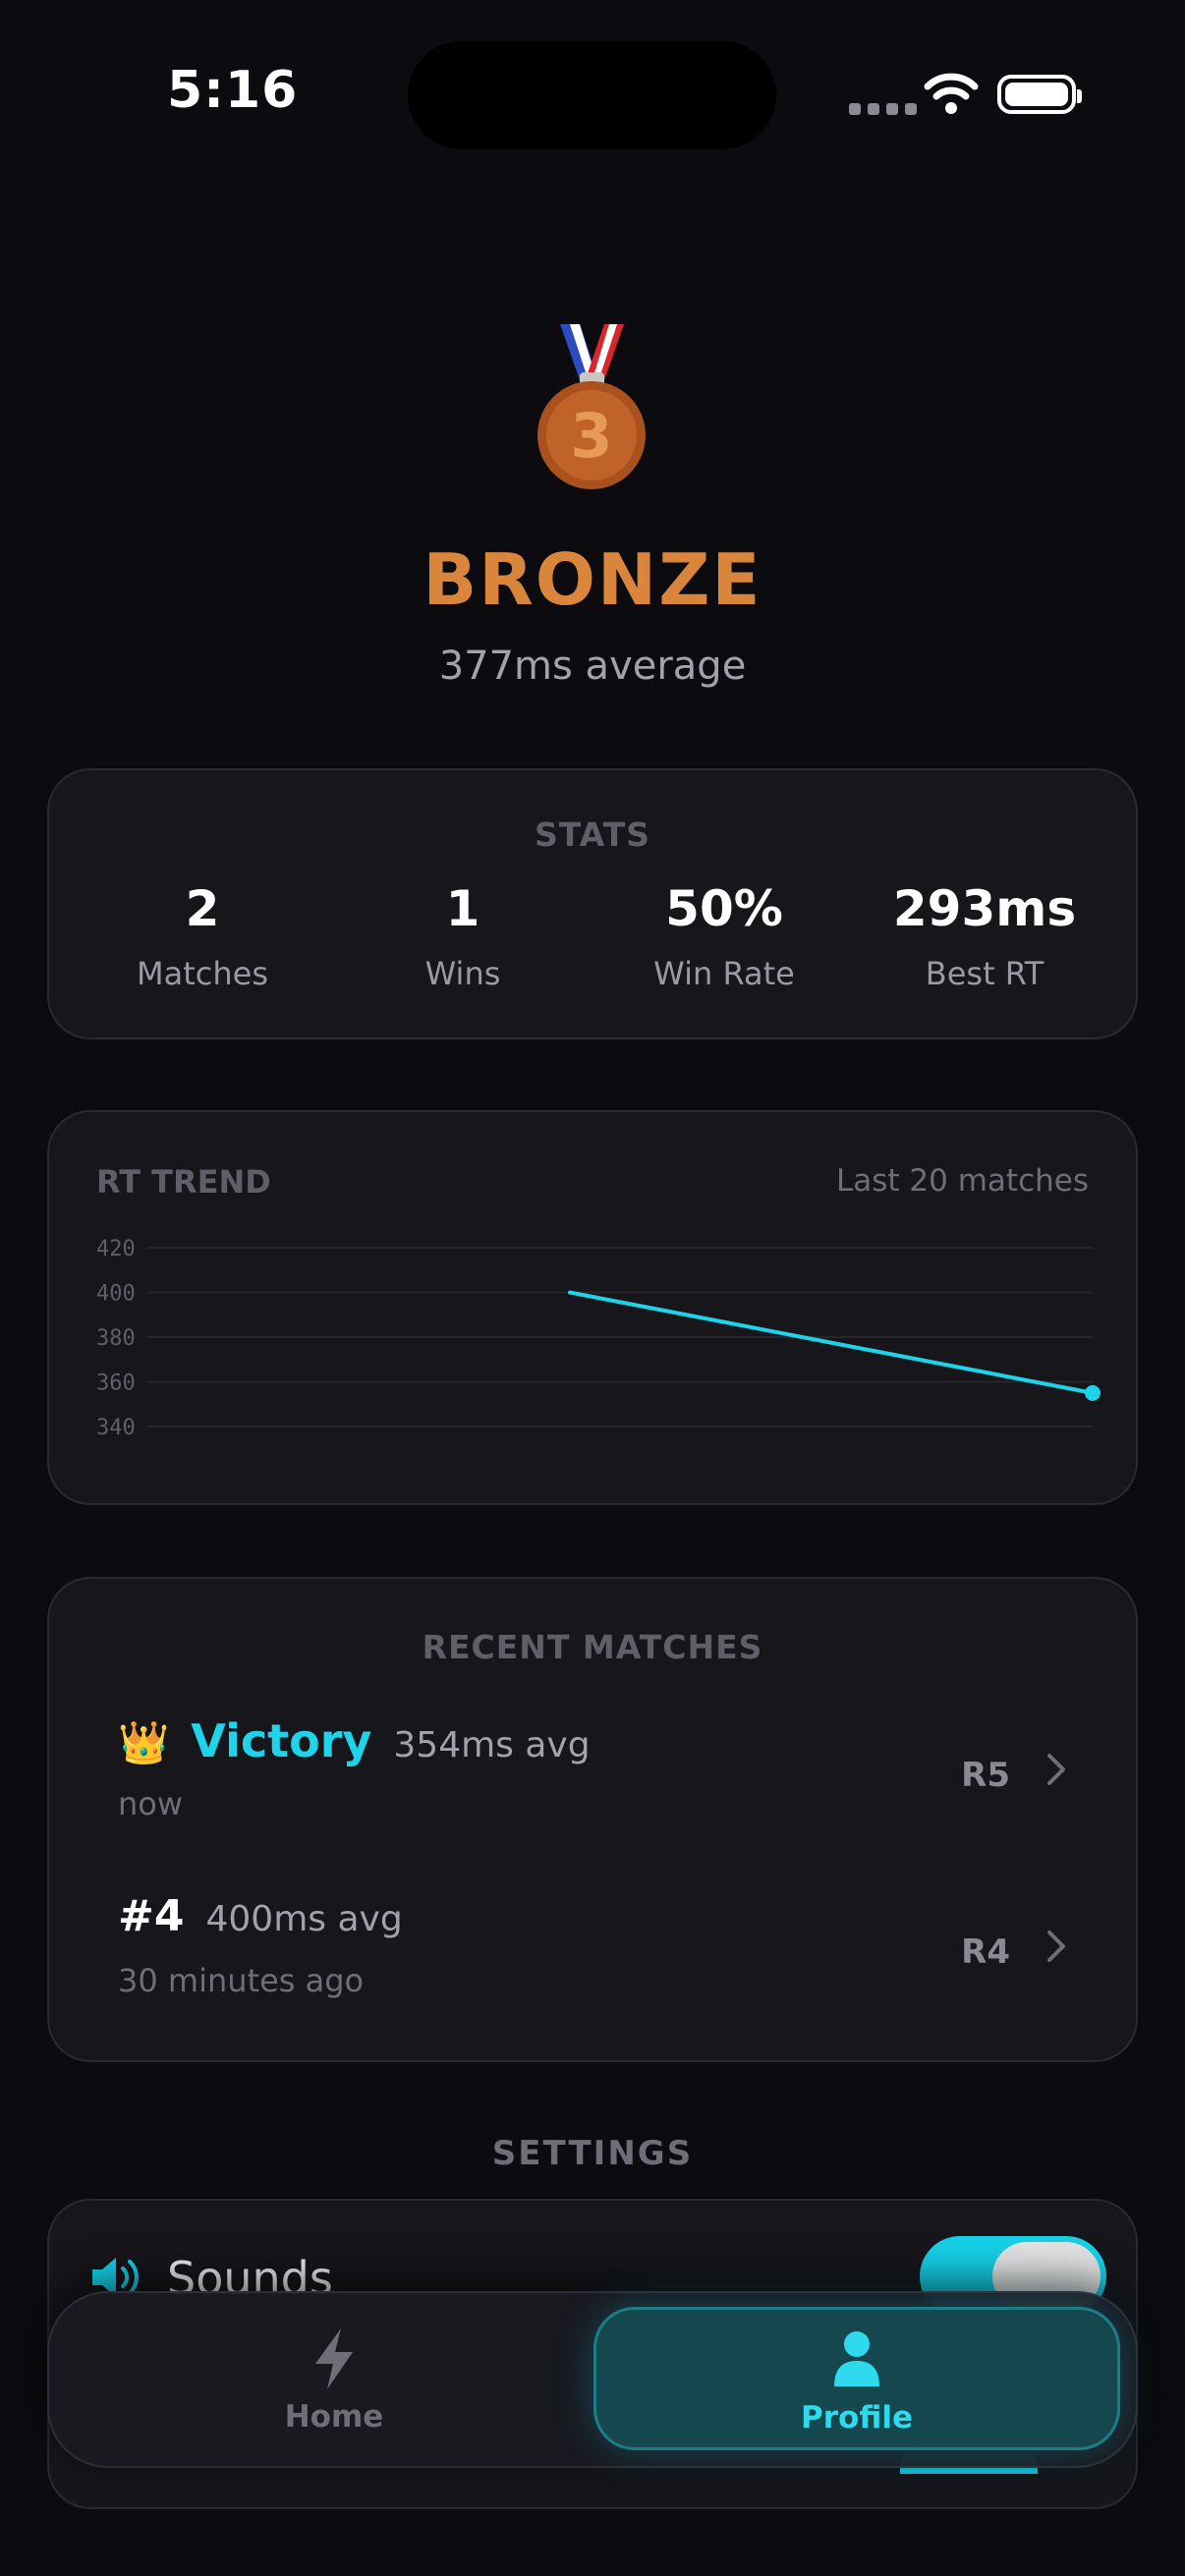 The height and width of the screenshot is (2576, 1185). Describe the element at coordinates (592, 1647) in the screenshot. I see `recent-matches-title: RECENT MATCHES` at that location.